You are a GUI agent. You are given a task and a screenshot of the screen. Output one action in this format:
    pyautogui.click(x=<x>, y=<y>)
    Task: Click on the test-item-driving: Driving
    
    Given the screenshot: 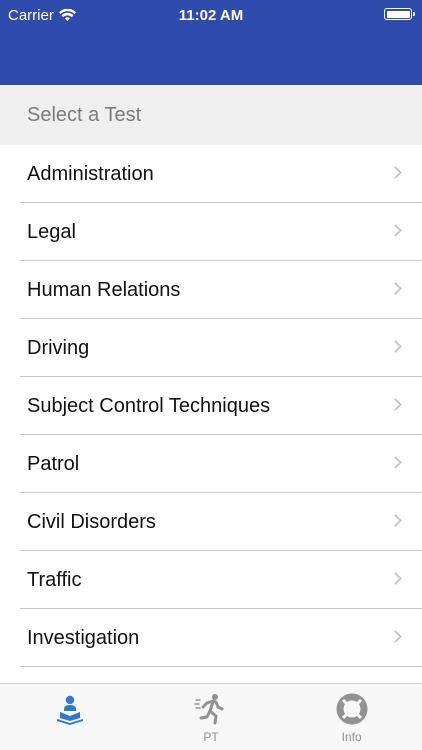 What is the action you would take?
    pyautogui.click(x=211, y=348)
    